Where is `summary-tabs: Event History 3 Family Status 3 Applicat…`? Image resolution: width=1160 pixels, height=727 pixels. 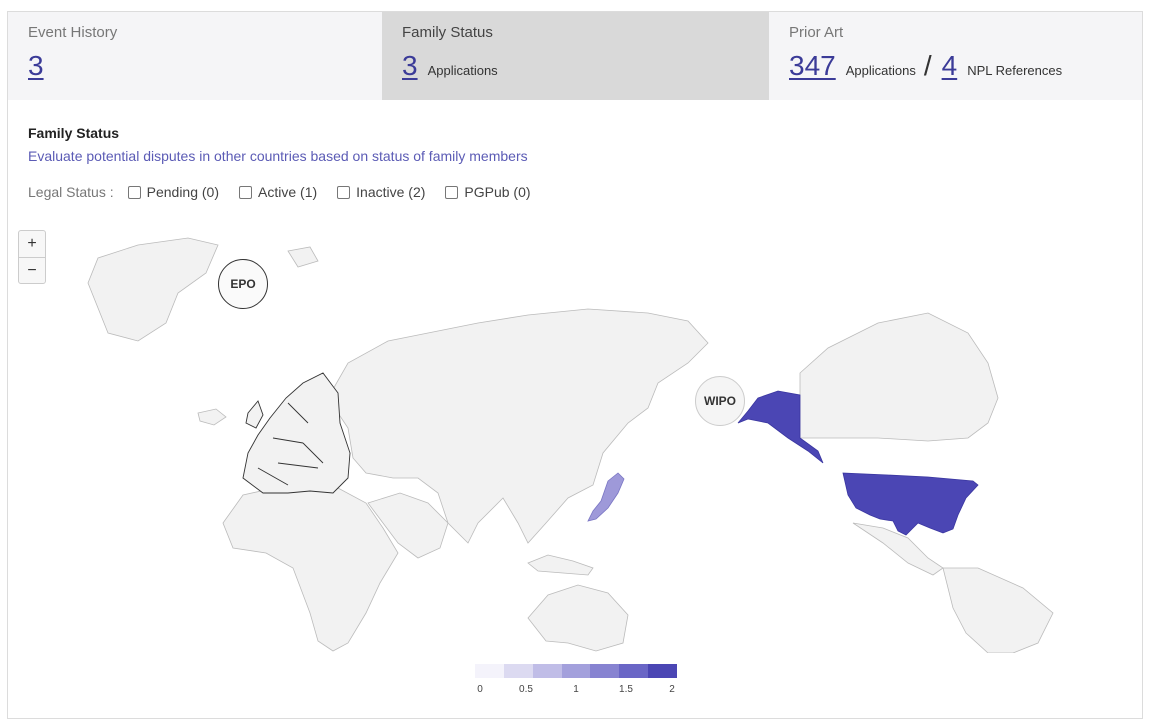
summary-tabs: Event History 3 Family Status 3 Applicat… is located at coordinates (575, 56).